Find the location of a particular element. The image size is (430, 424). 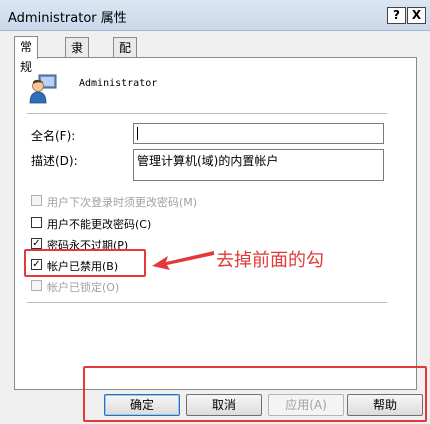

description-input: 管理计算机(域)的内置帐户 is located at coordinates (258, 165).